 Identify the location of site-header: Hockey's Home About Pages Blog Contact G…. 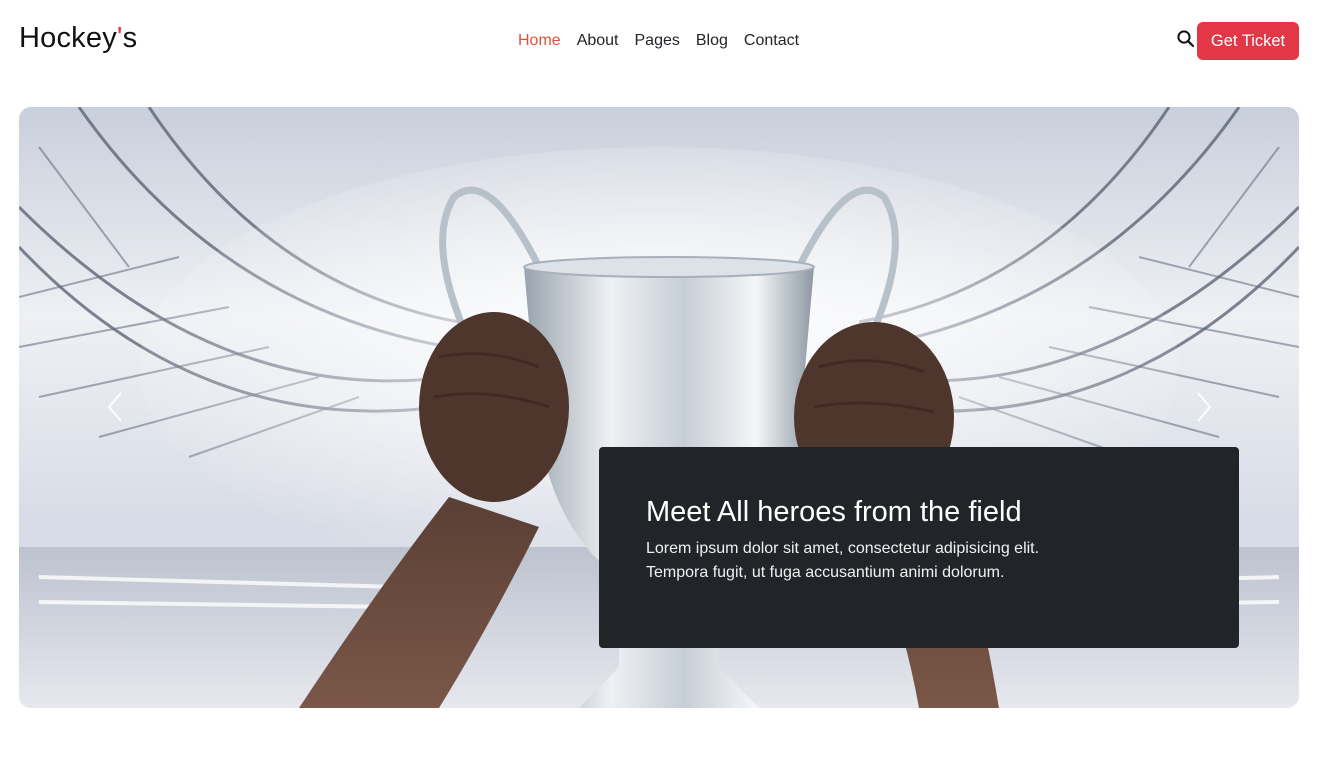
(661, 40).